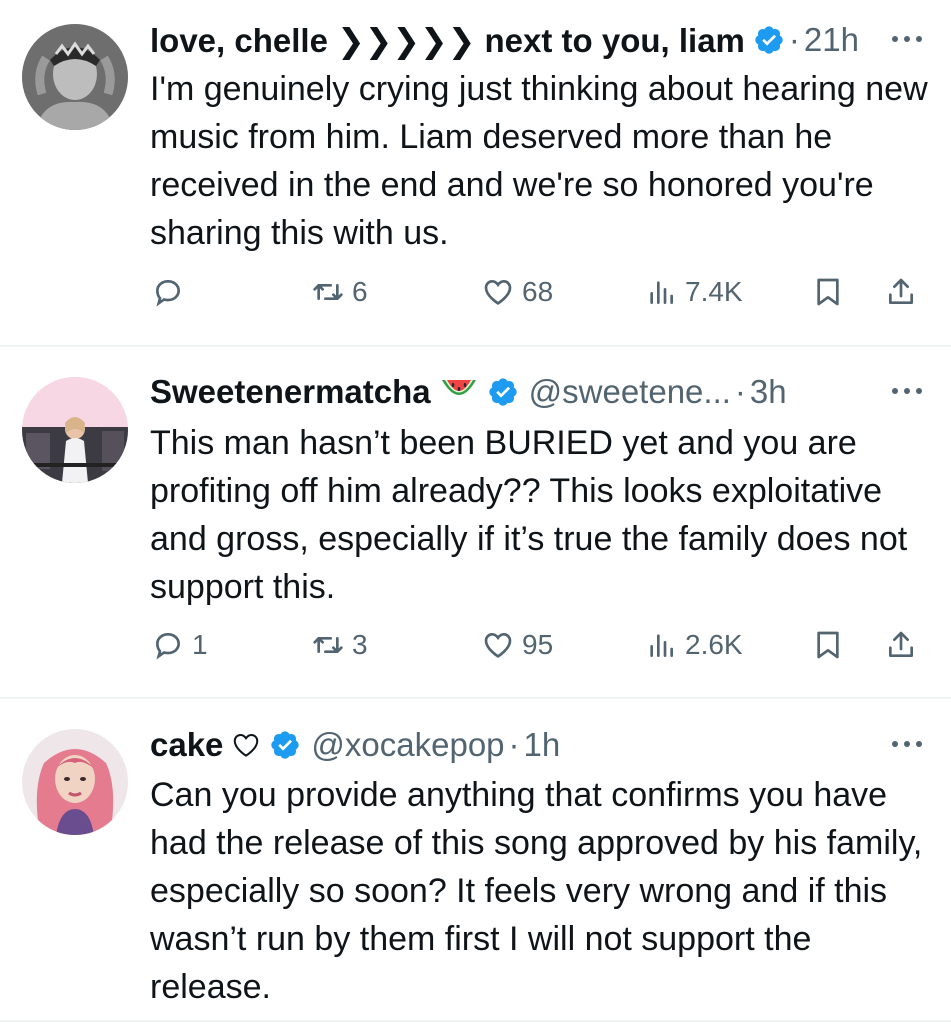 This screenshot has width=951, height=1024. I want to click on tweet-header: Sweetenermatcha @sweetene... · 3h, so click(538, 392).